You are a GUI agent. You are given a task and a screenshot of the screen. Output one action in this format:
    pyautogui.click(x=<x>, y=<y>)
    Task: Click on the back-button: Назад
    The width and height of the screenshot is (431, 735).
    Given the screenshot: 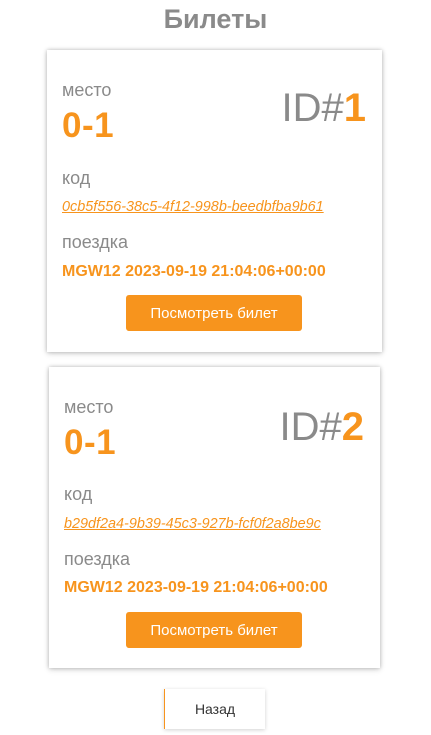 What is the action you would take?
    pyautogui.click(x=214, y=709)
    